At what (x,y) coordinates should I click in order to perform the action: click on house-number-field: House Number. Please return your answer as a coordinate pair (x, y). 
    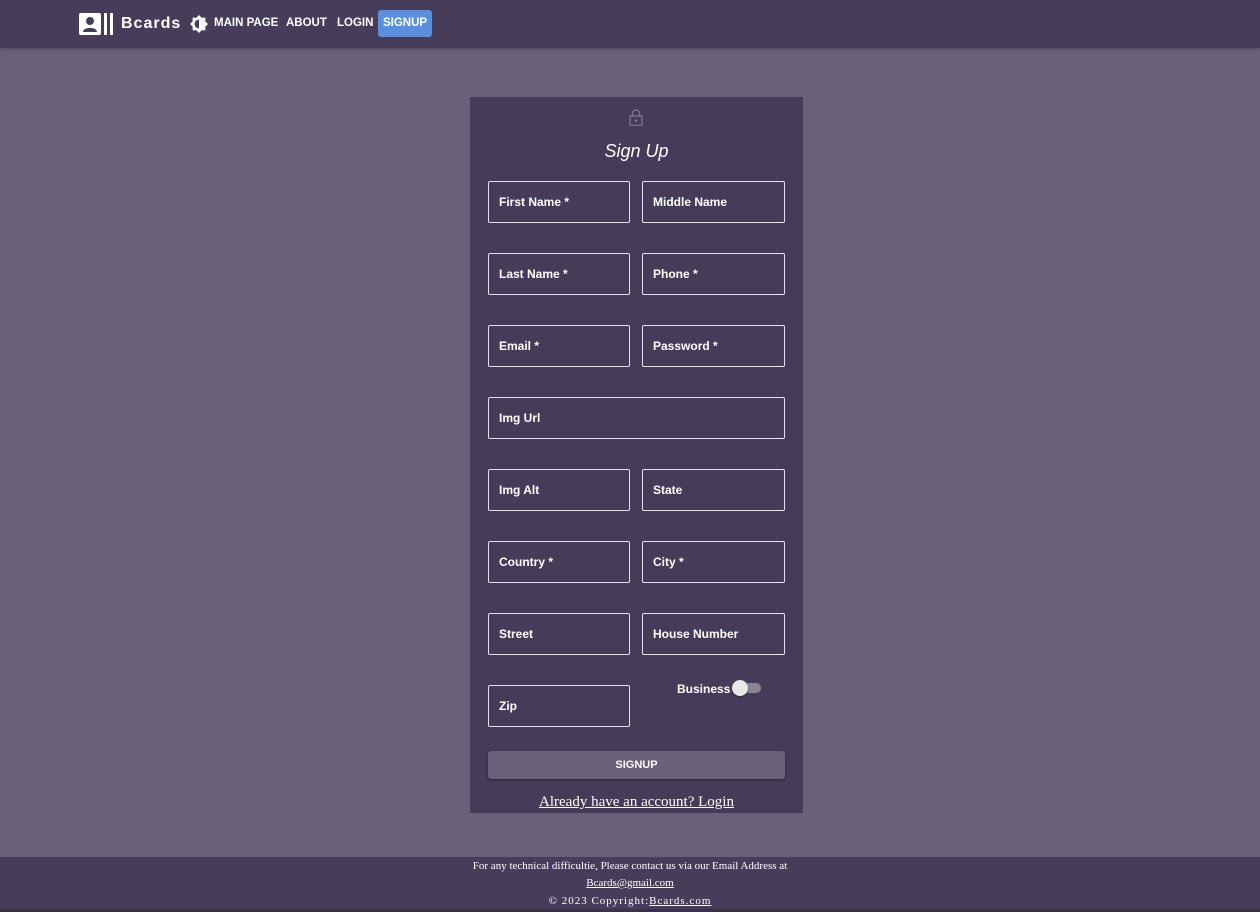
    Looking at the image, I should click on (713, 634).